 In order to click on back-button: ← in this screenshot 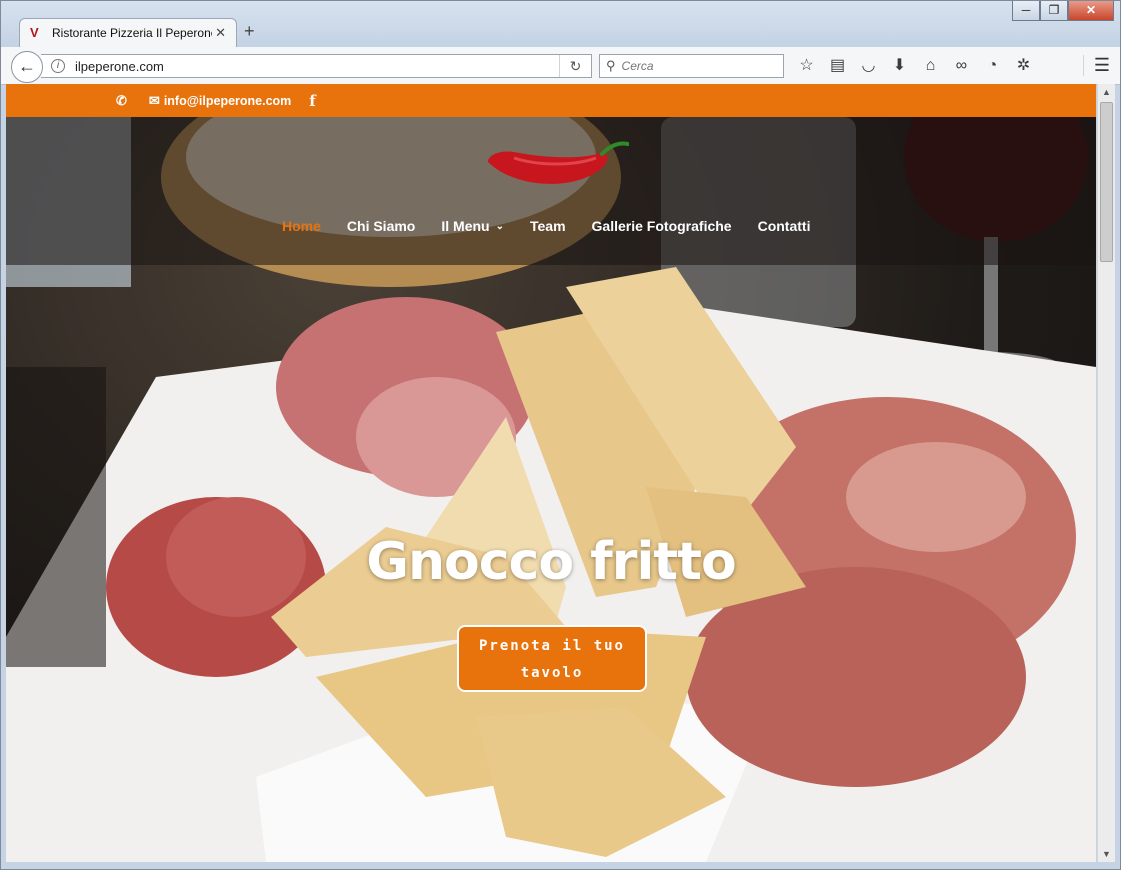, I will do `click(27, 67)`.